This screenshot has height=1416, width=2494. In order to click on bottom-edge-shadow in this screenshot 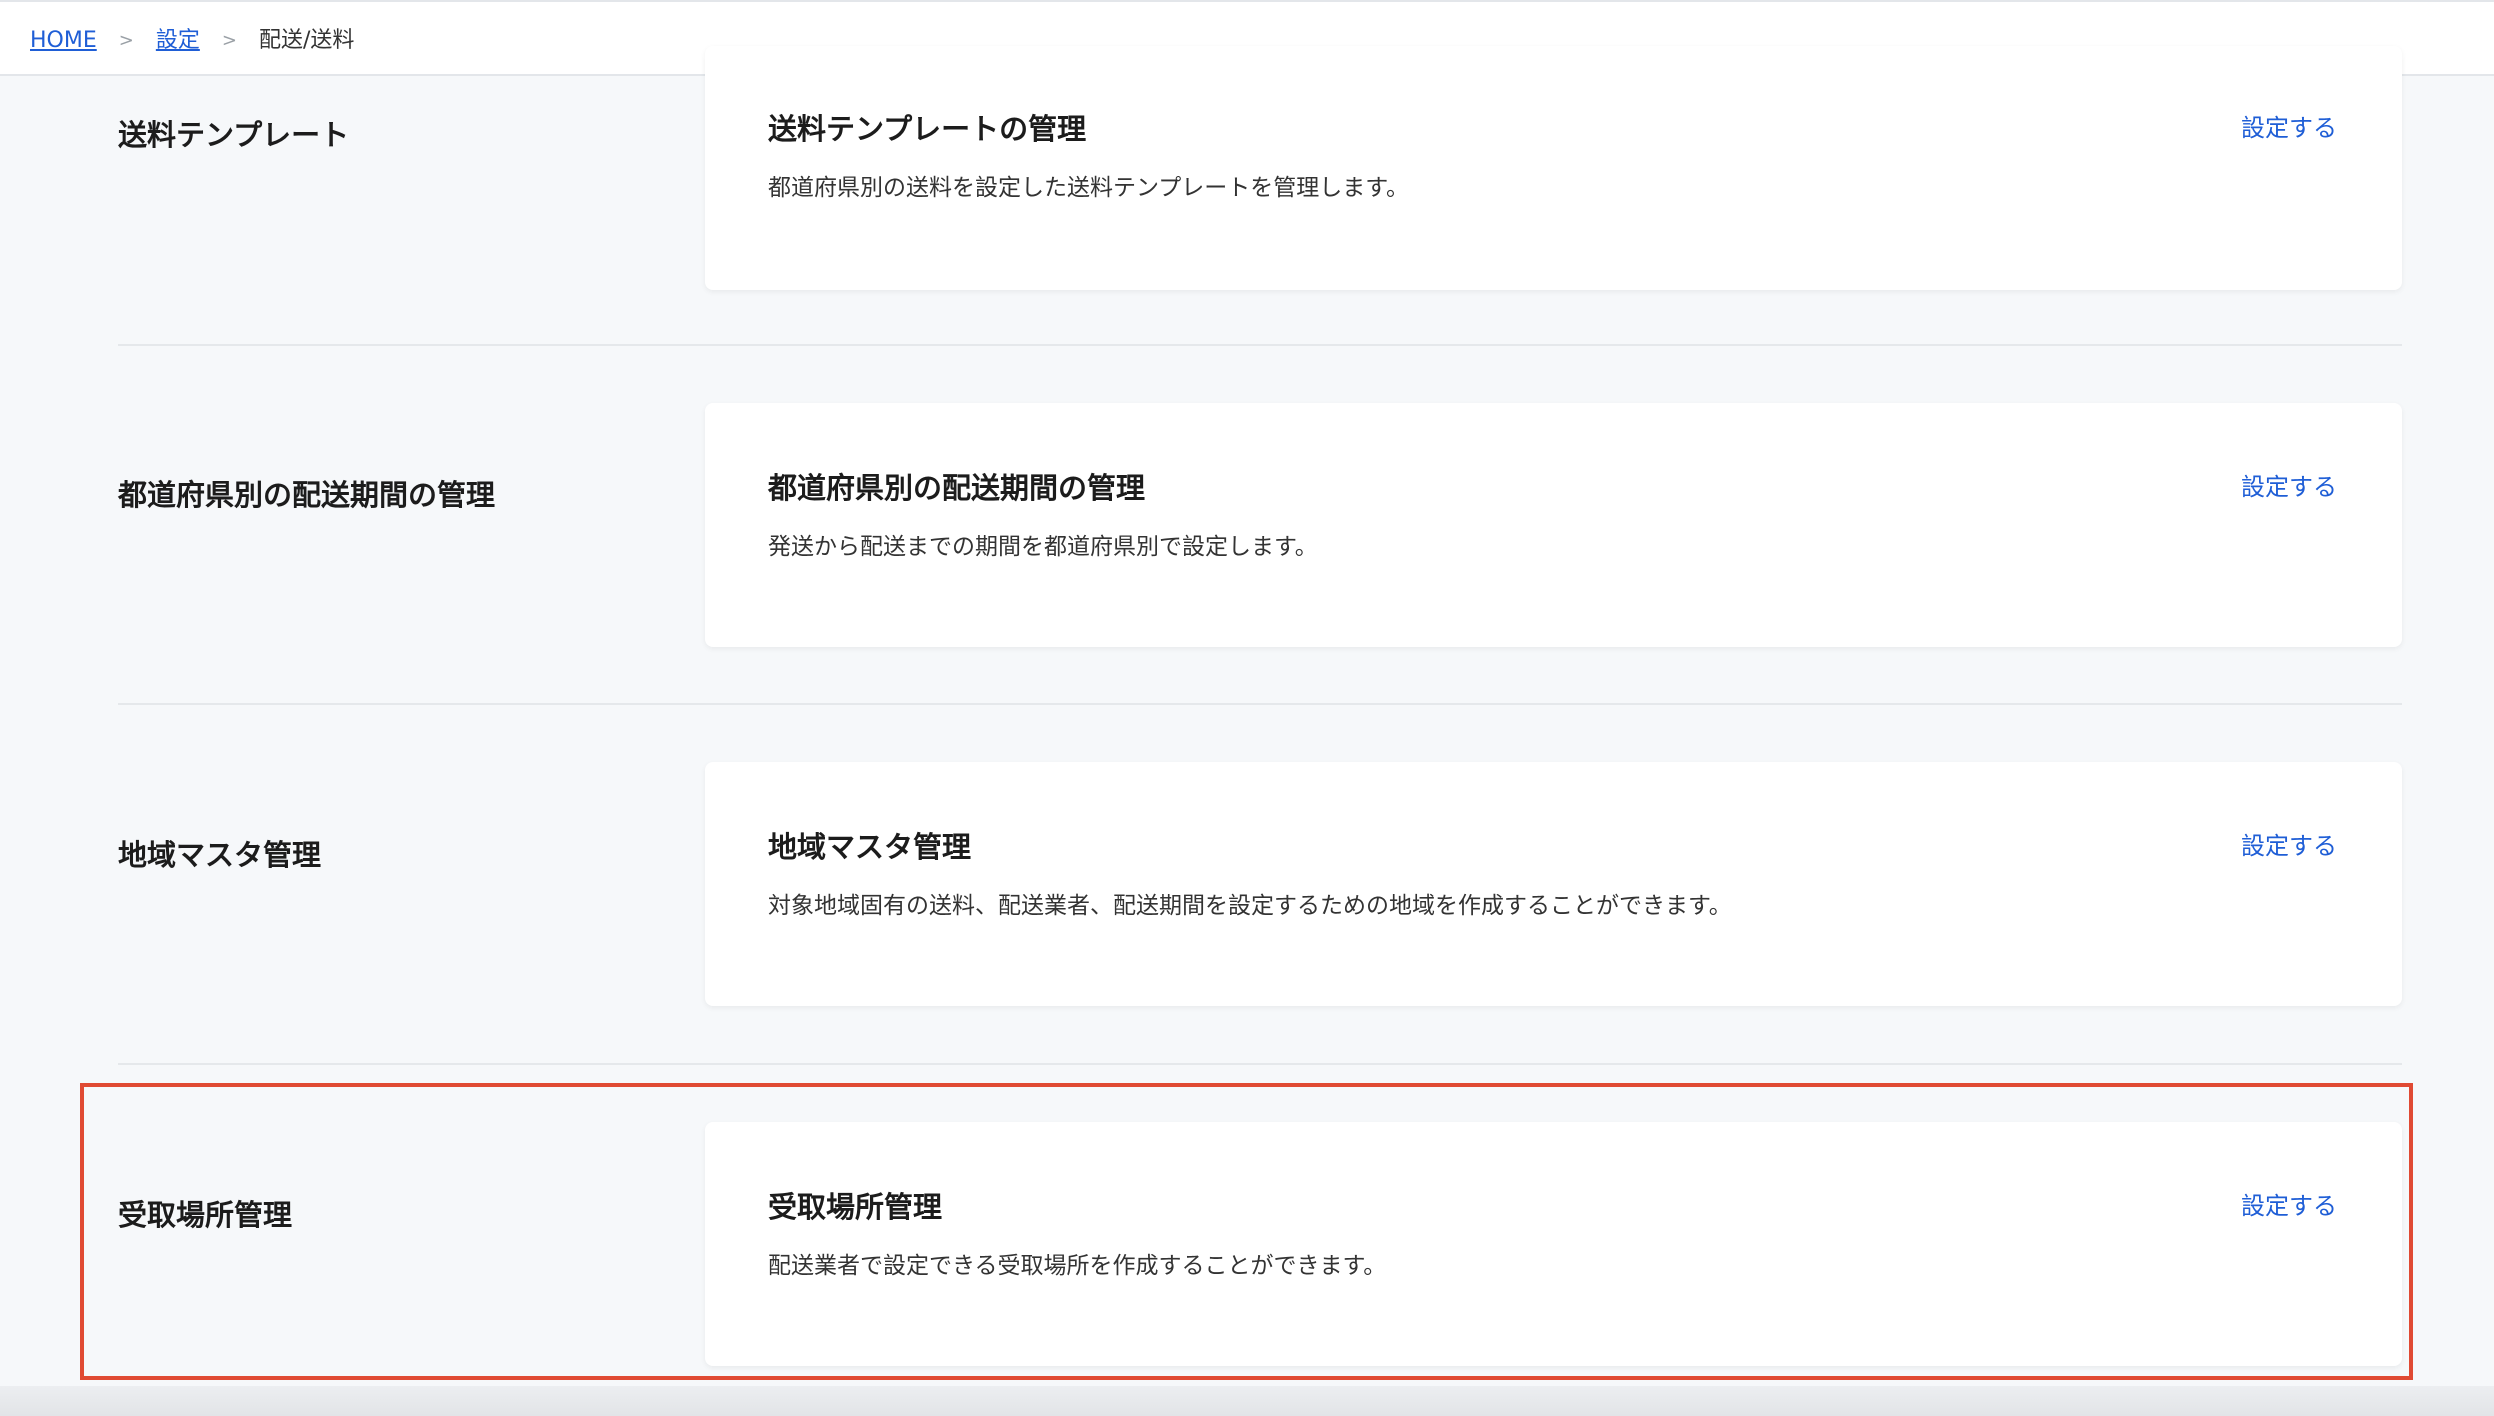, I will do `click(1247, 1401)`.